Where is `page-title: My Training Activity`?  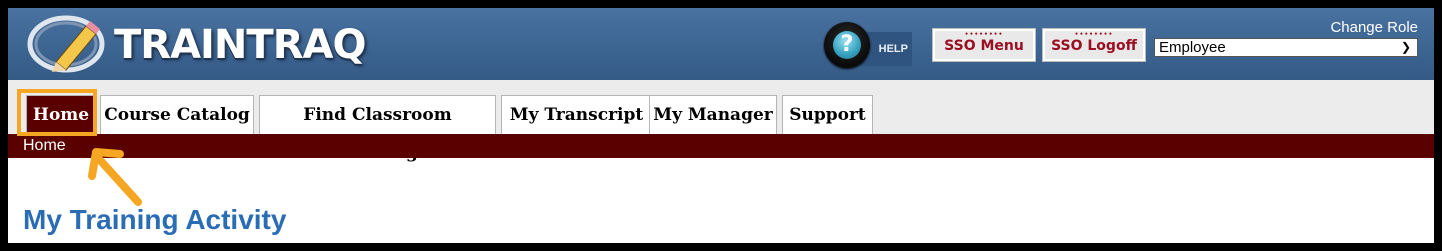
page-title: My Training Activity is located at coordinates (155, 219).